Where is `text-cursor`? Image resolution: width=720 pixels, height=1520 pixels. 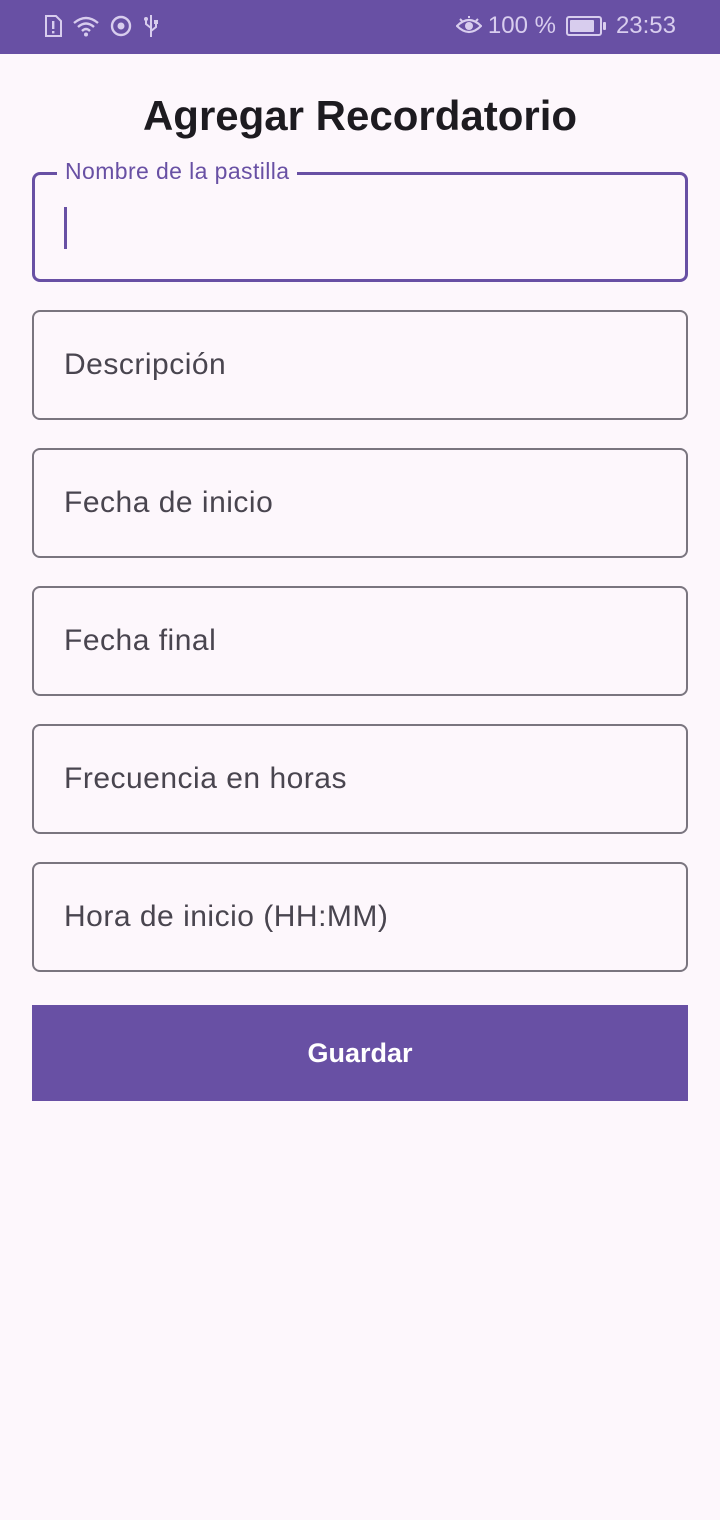
text-cursor is located at coordinates (65, 228).